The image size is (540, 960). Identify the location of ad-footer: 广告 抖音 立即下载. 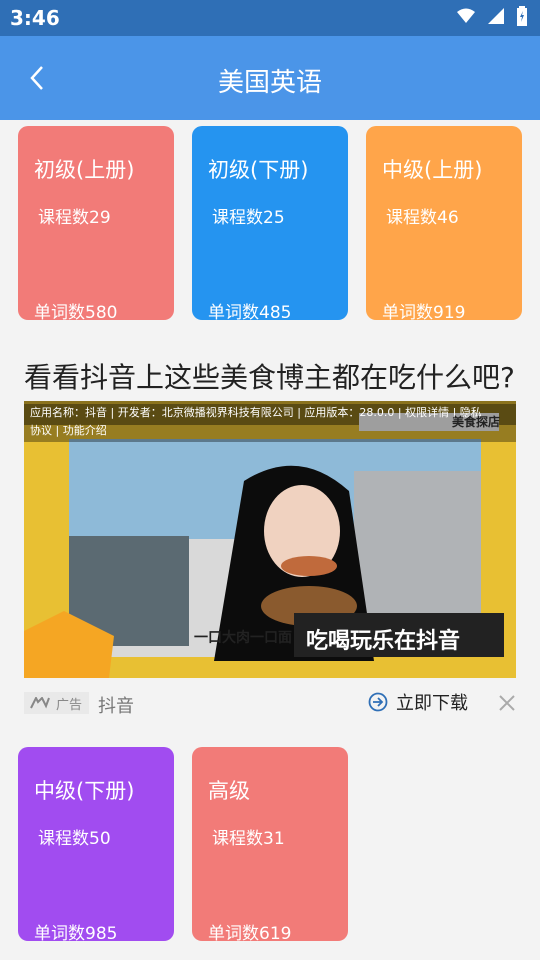
(270, 705).